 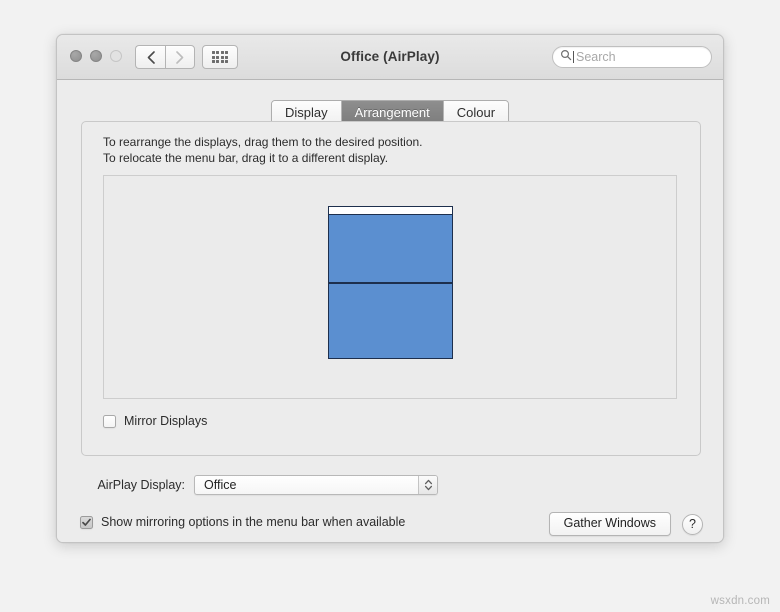 I want to click on airplay-display-select: Office, so click(x=316, y=485).